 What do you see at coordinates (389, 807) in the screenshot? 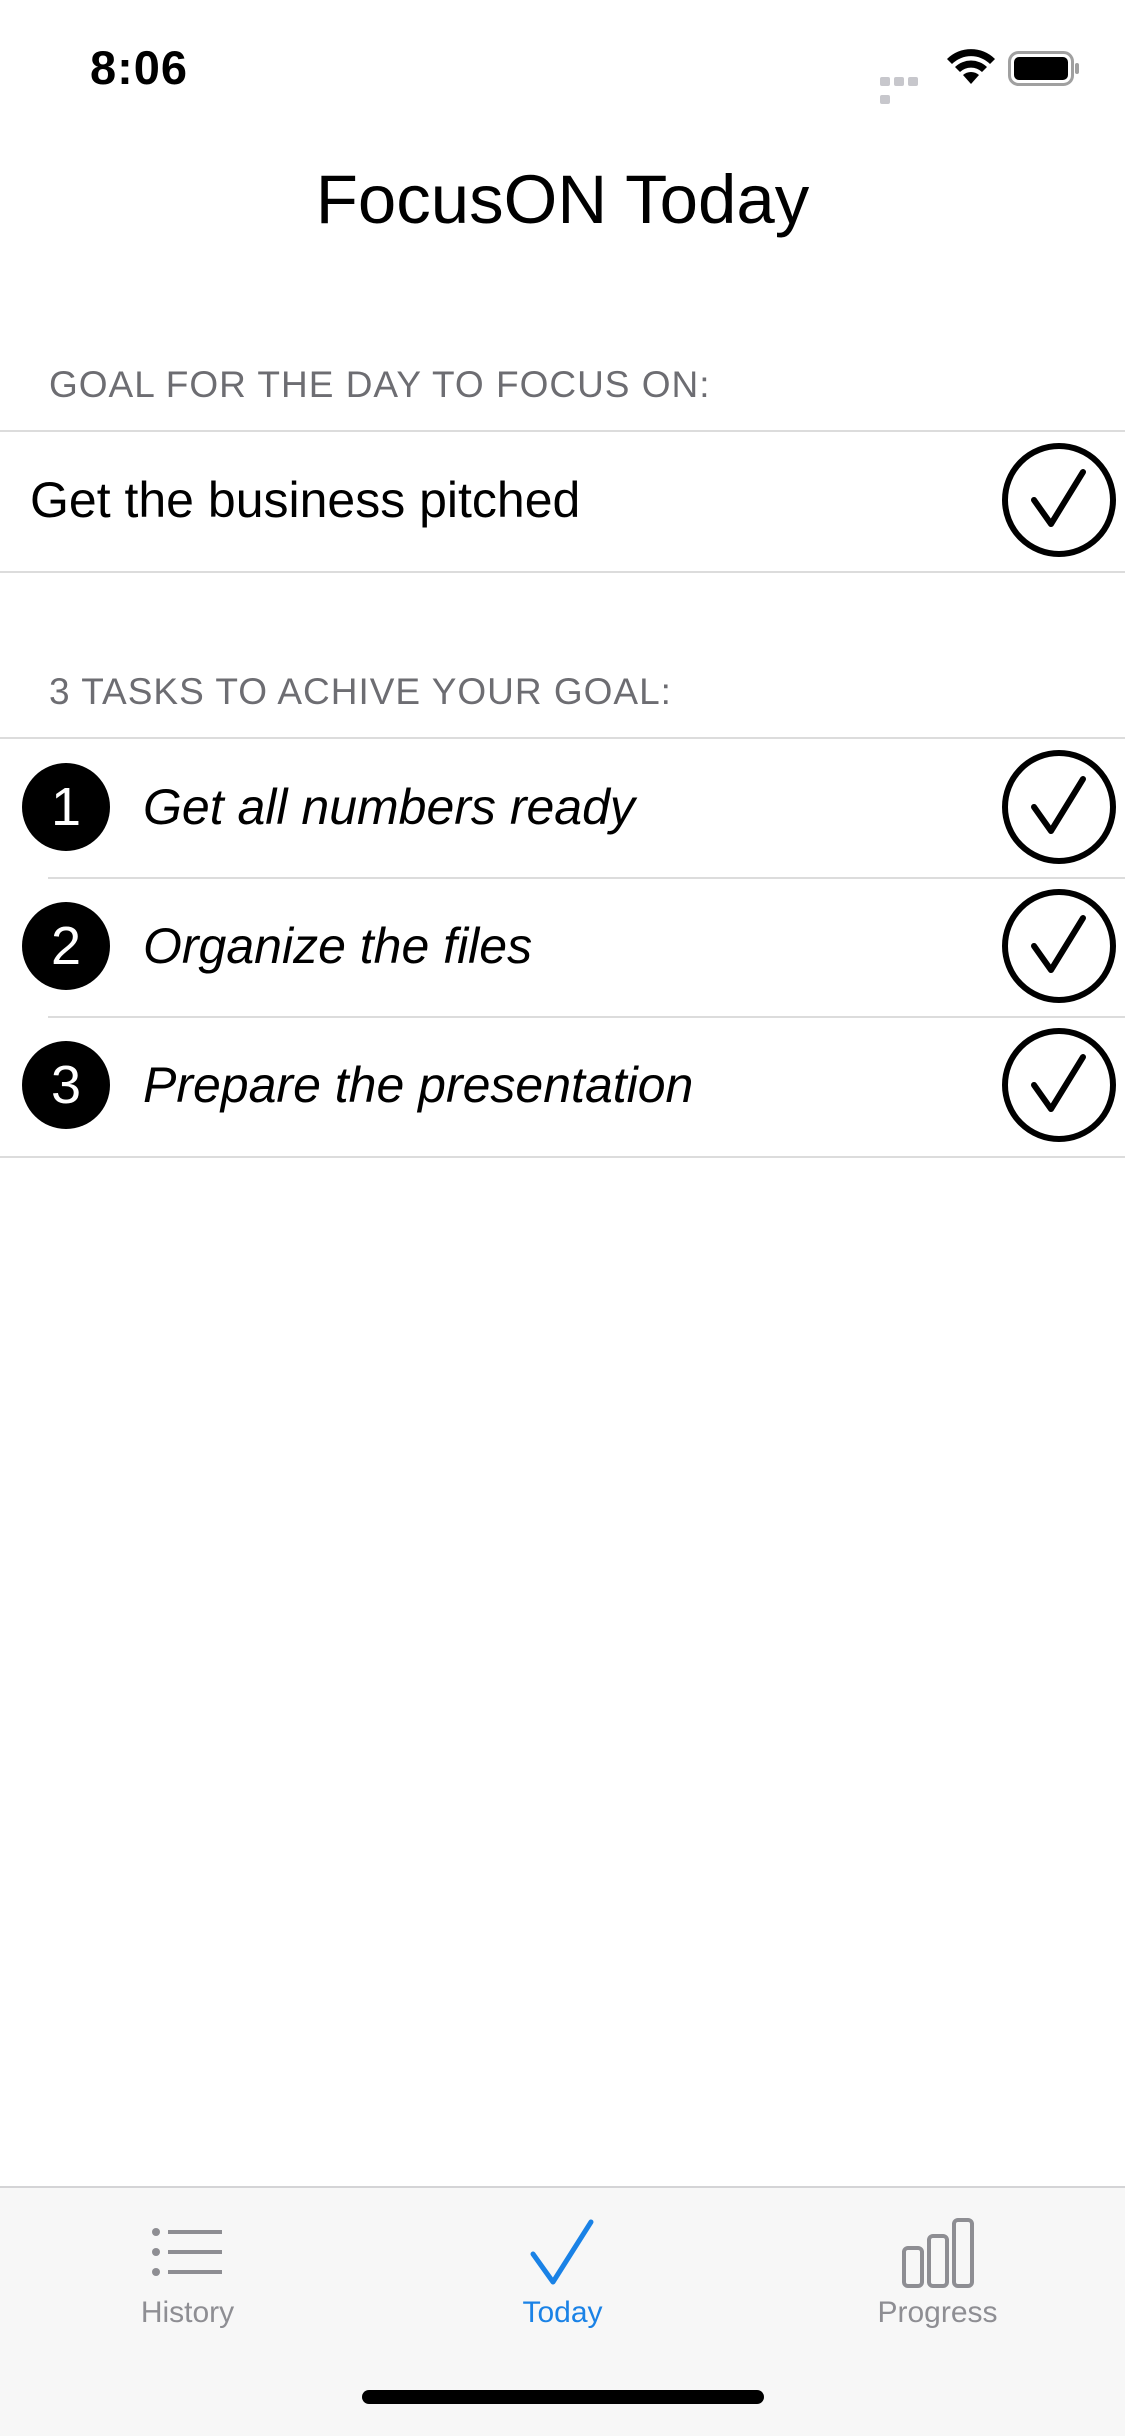
I see `task-text: Get all numbers ready` at bounding box center [389, 807].